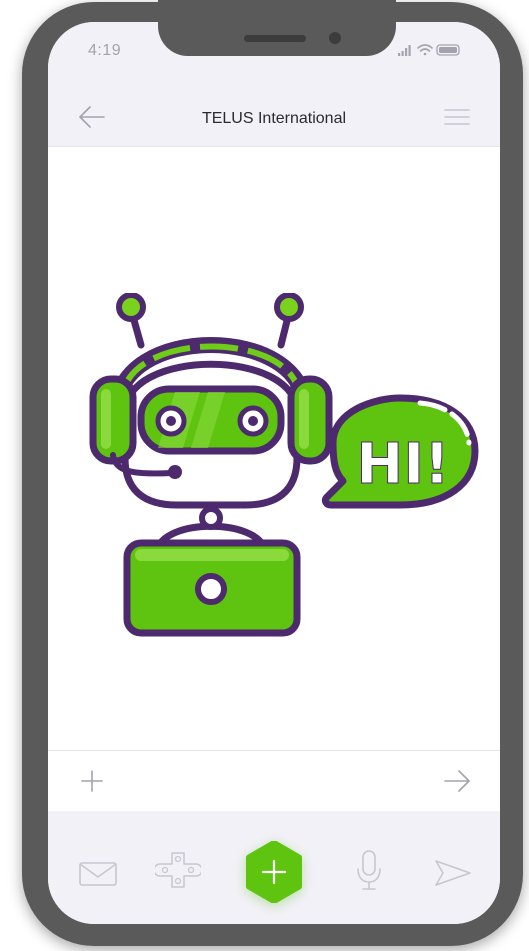  Describe the element at coordinates (211, 589) in the screenshot. I see `laptop-logo` at that location.